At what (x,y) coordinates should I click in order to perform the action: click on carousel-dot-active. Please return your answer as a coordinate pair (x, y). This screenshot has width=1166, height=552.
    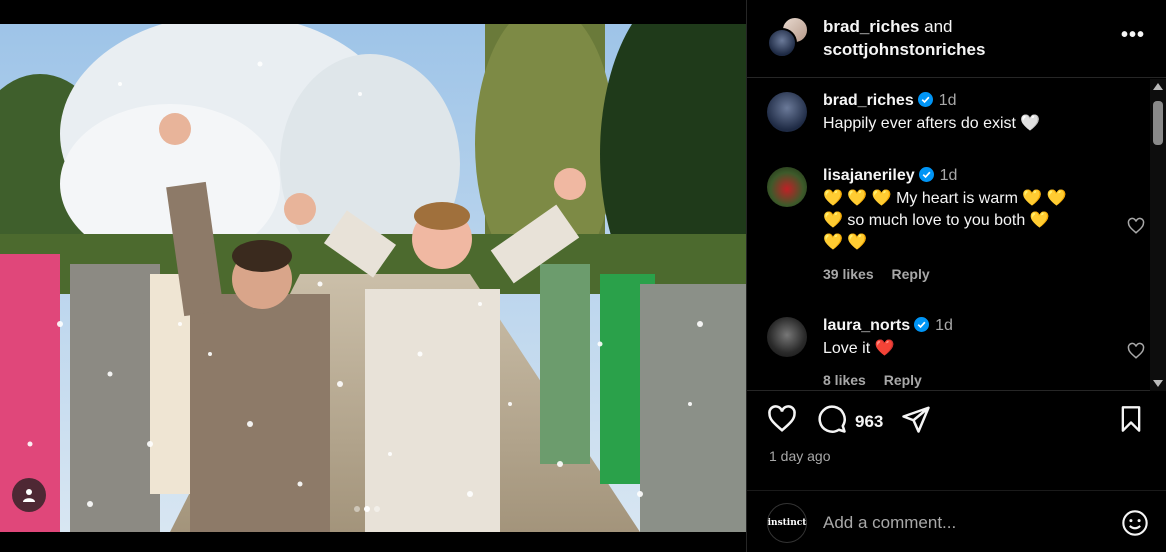
    Looking at the image, I should click on (367, 509).